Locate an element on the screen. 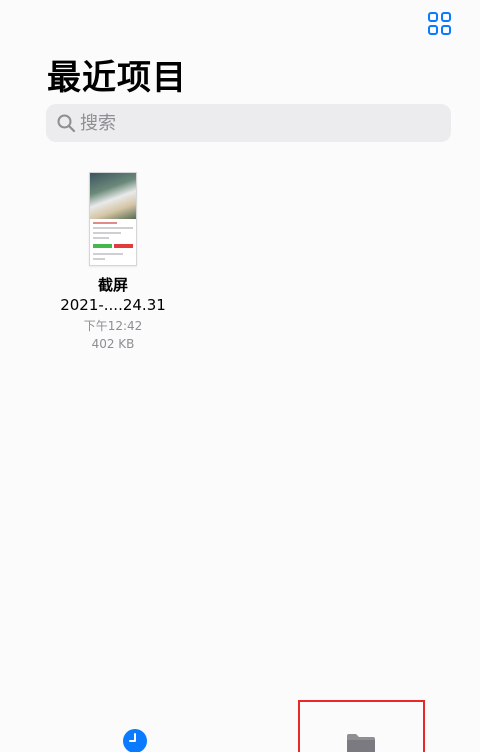  file-item: 截屏 2021-....24.31 下午12:42 402 KB is located at coordinates (113, 262).